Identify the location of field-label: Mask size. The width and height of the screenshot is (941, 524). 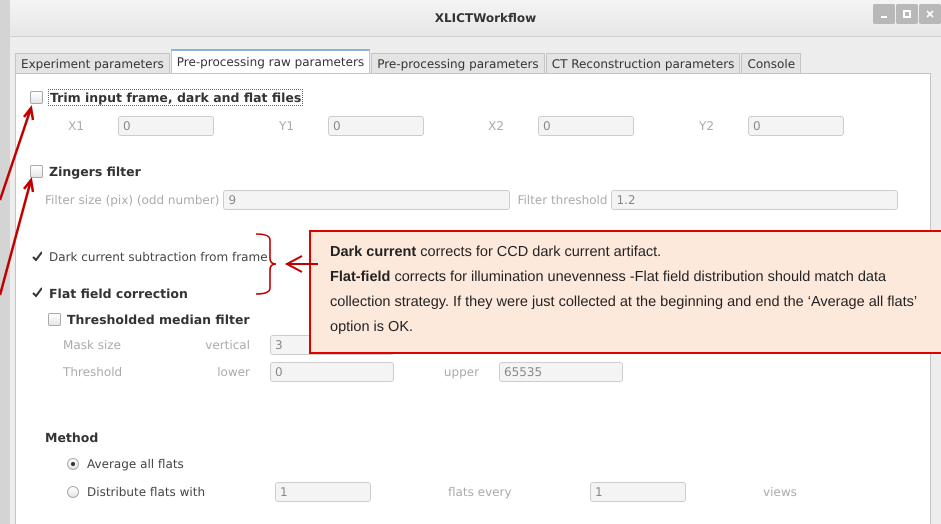
(92, 345).